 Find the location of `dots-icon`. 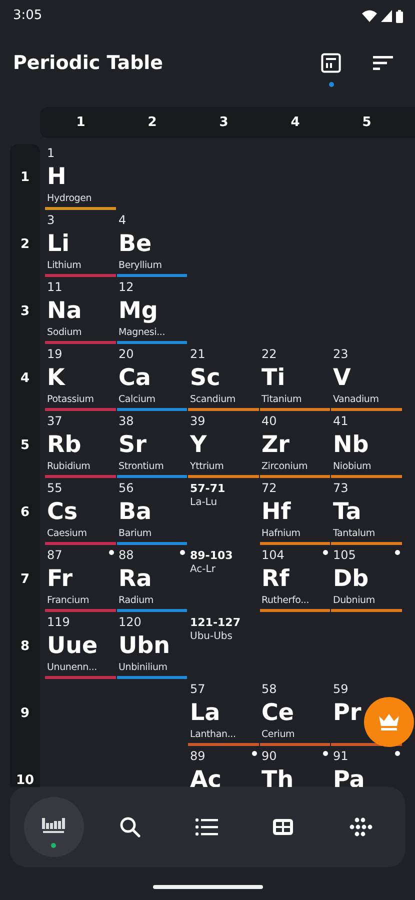

dots-icon is located at coordinates (360, 827).